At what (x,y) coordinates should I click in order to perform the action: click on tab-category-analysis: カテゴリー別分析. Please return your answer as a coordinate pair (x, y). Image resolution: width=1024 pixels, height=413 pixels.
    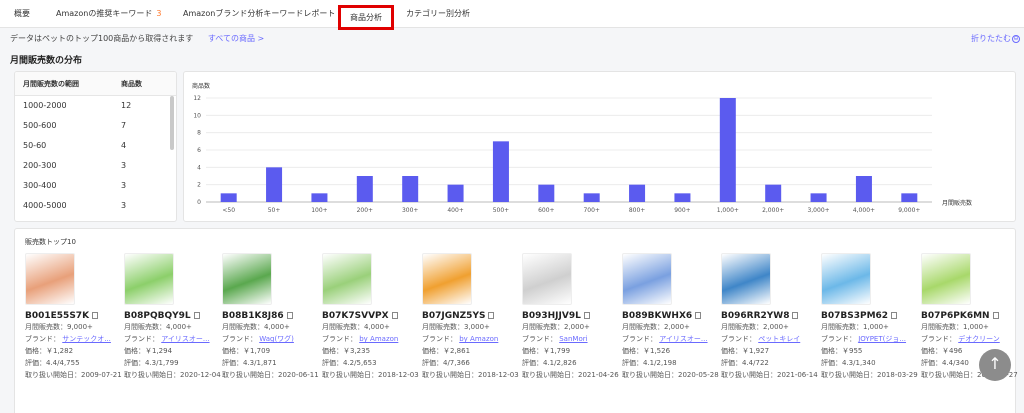
    Looking at the image, I should click on (438, 14).